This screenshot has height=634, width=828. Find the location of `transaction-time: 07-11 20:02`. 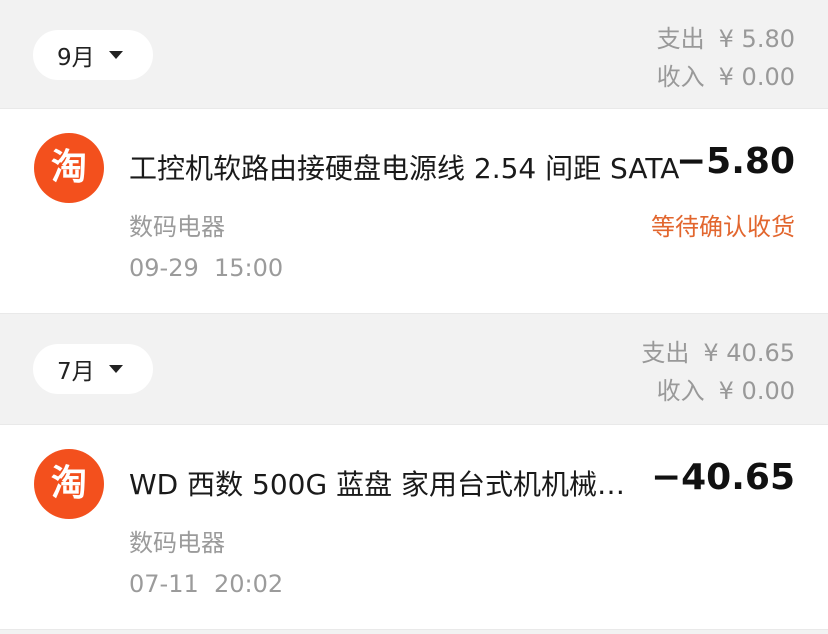

transaction-time: 07-11 20:02 is located at coordinates (206, 584).